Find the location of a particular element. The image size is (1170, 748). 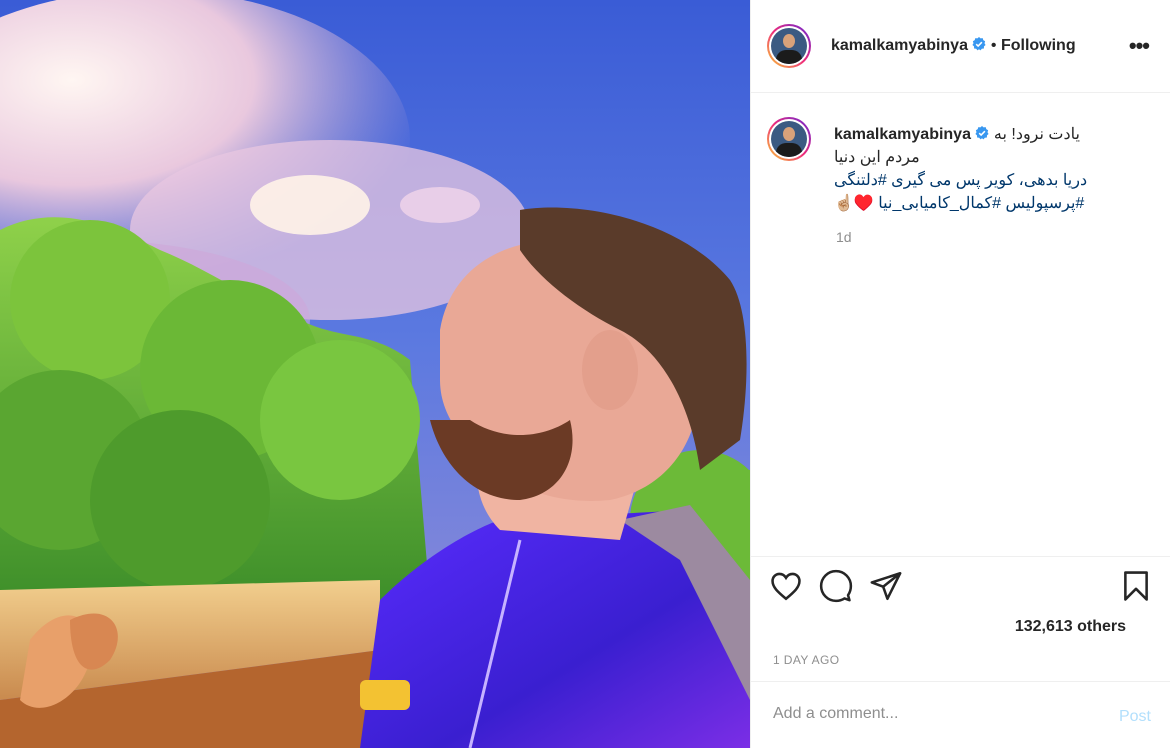

paper-plane-icon is located at coordinates (886, 586).